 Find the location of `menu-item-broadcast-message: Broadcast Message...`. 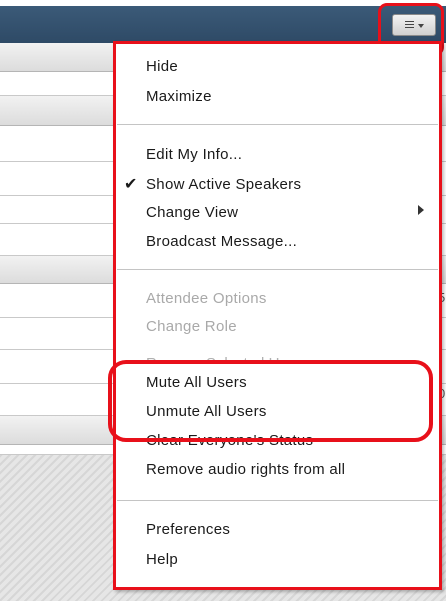

menu-item-broadcast-message: Broadcast Message... is located at coordinates (221, 242).